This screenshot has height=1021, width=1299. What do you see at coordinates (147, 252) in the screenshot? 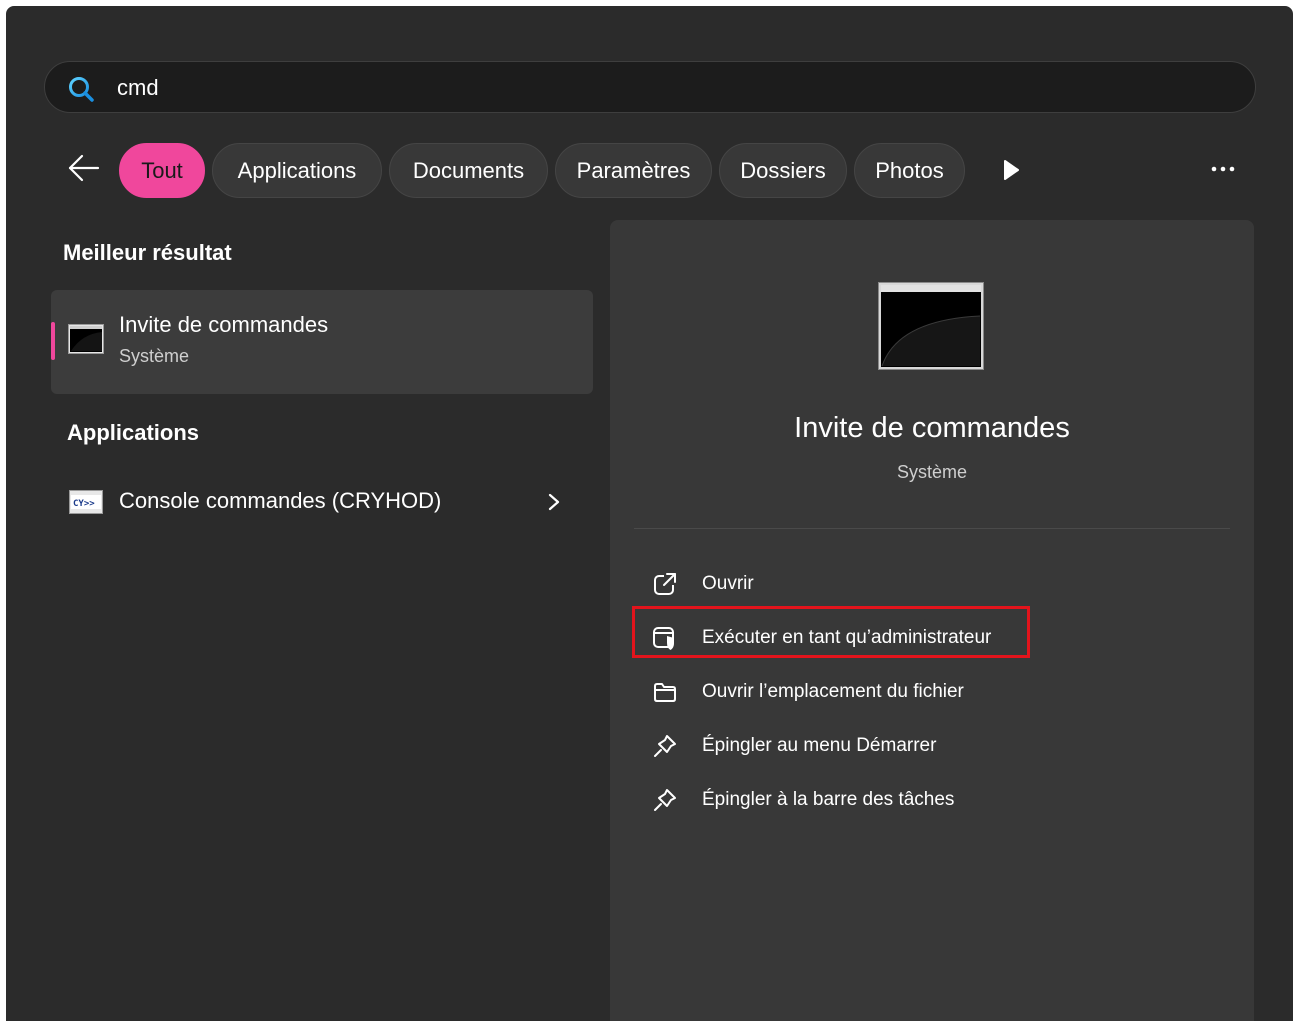
I see `best-result-header: Meilleur résultat` at bounding box center [147, 252].